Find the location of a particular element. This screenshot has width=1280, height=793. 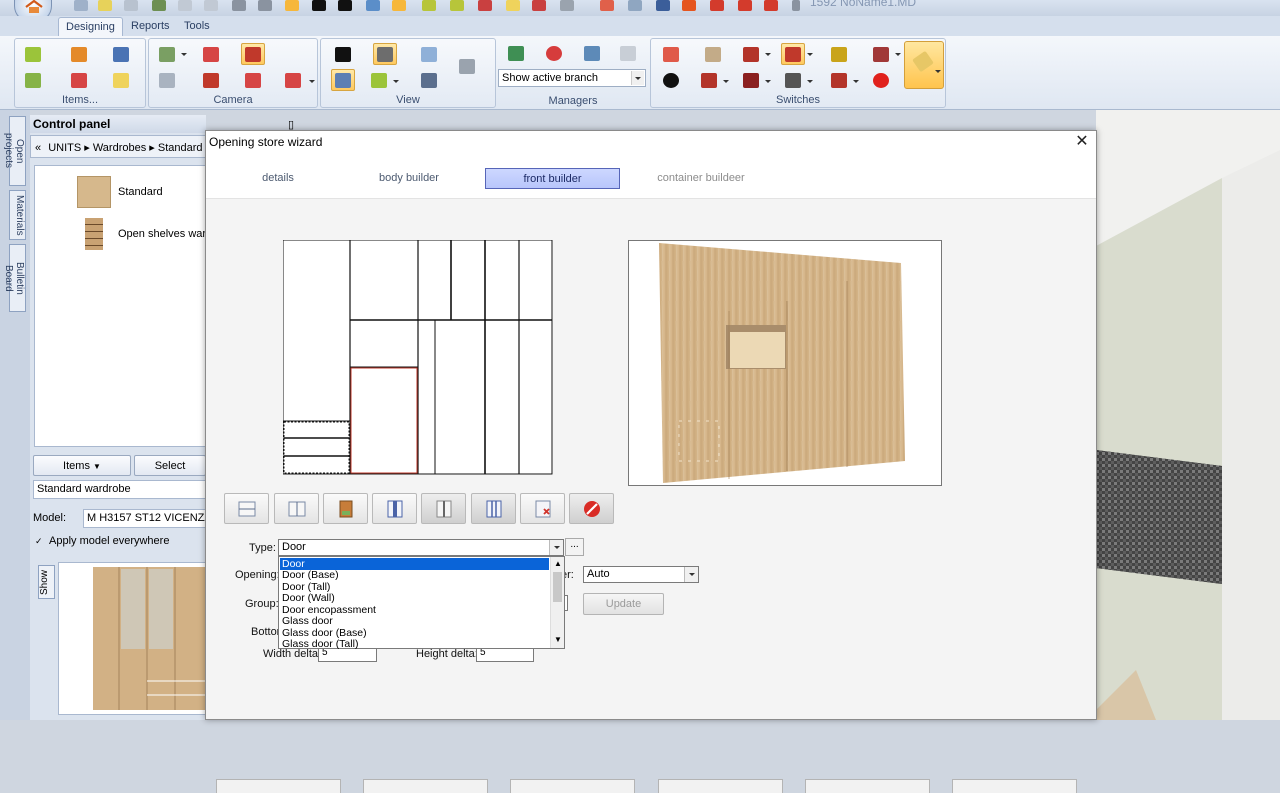

render-view-button is located at coordinates (385, 54).